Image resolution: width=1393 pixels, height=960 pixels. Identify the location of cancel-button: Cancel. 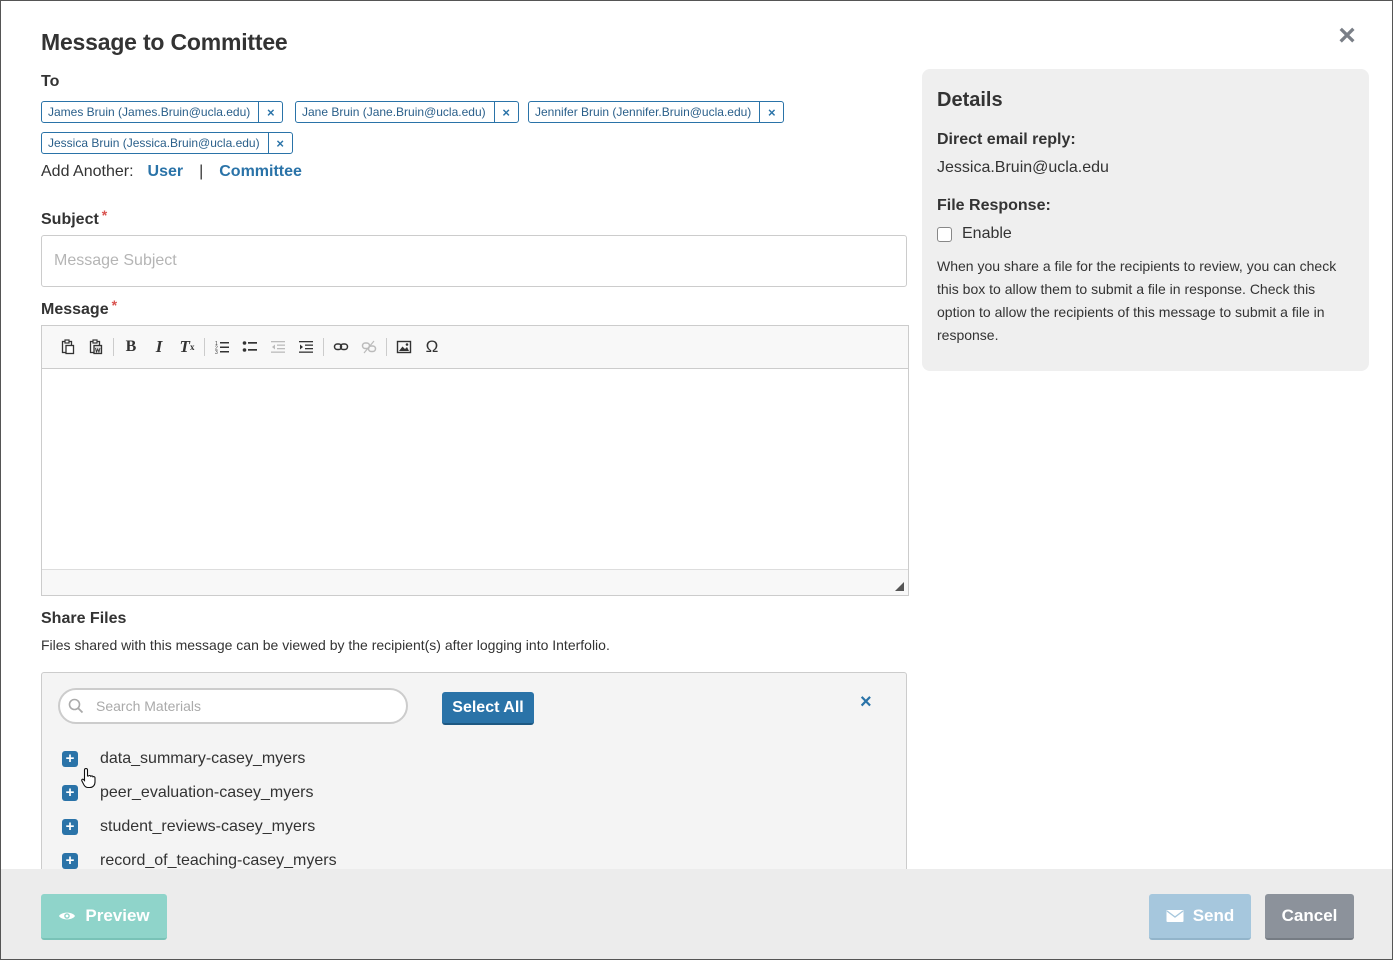
(1309, 917).